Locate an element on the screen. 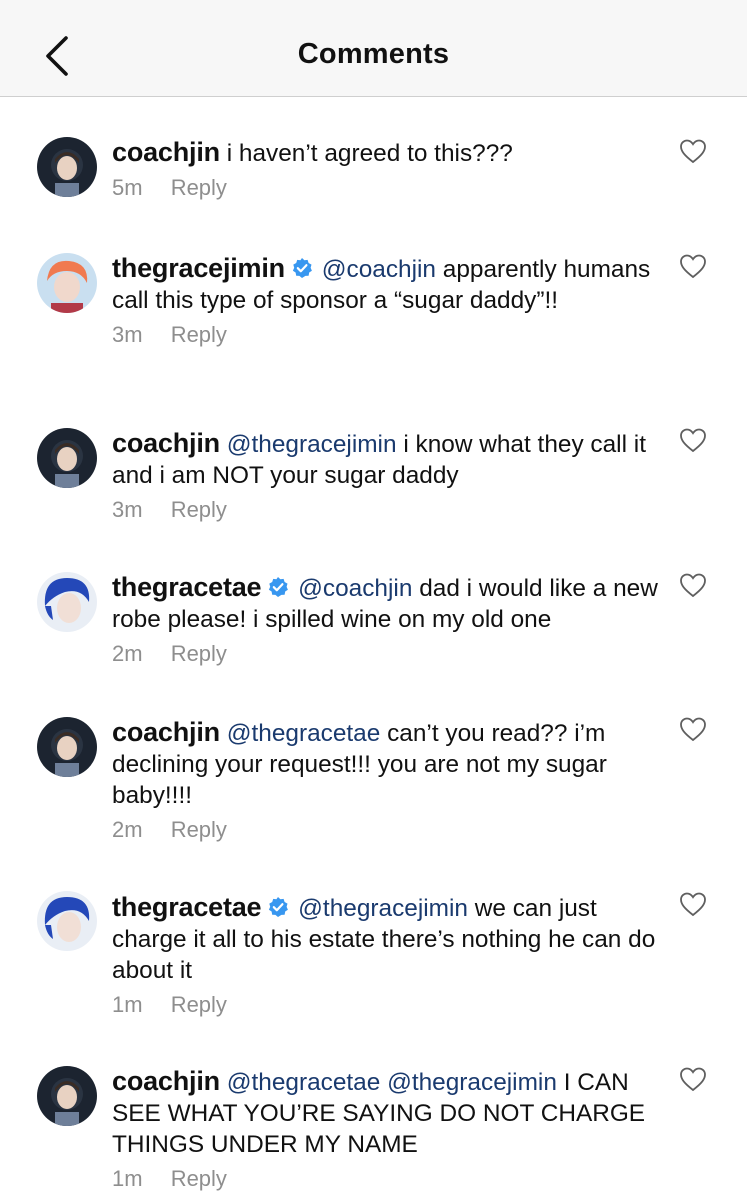 The image size is (747, 1200). header-bar: Comments is located at coordinates (373, 48).